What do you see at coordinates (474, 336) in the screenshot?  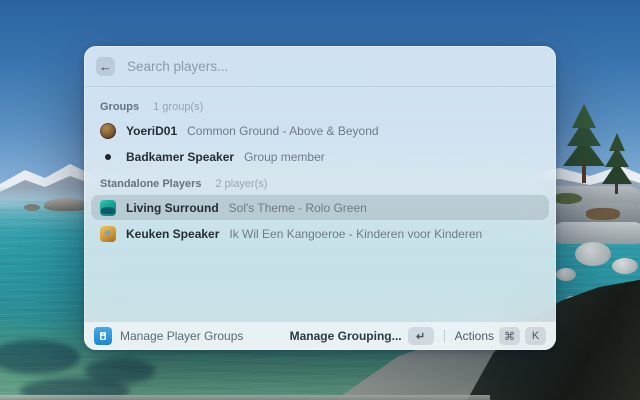 I see `actions-label: Actions` at bounding box center [474, 336].